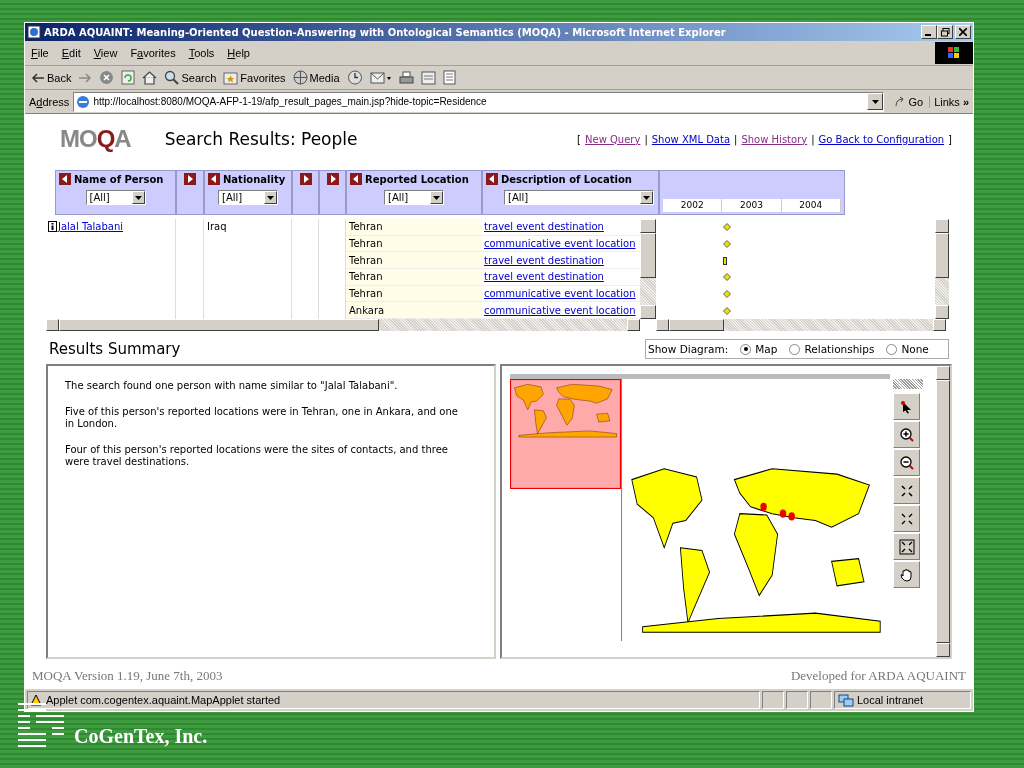  What do you see at coordinates (91, 226) in the screenshot?
I see `person-link: Jalal Talabani` at bounding box center [91, 226].